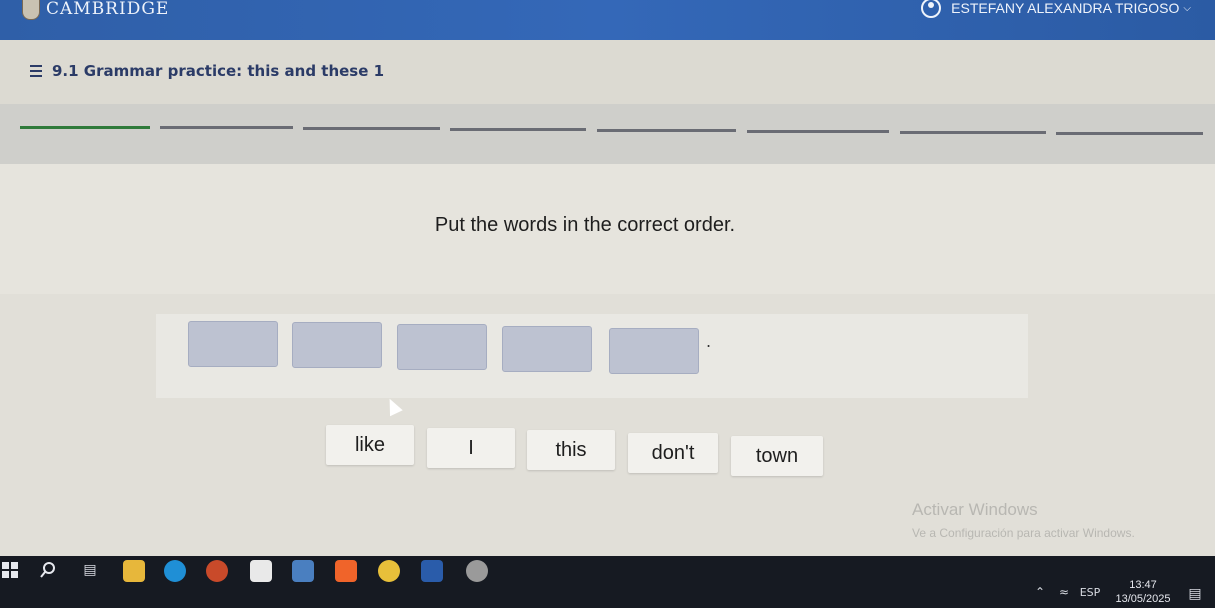 This screenshot has width=1215, height=608. I want to click on activity-title: 9.1 Grammar practice: this and these 1, so click(218, 71).